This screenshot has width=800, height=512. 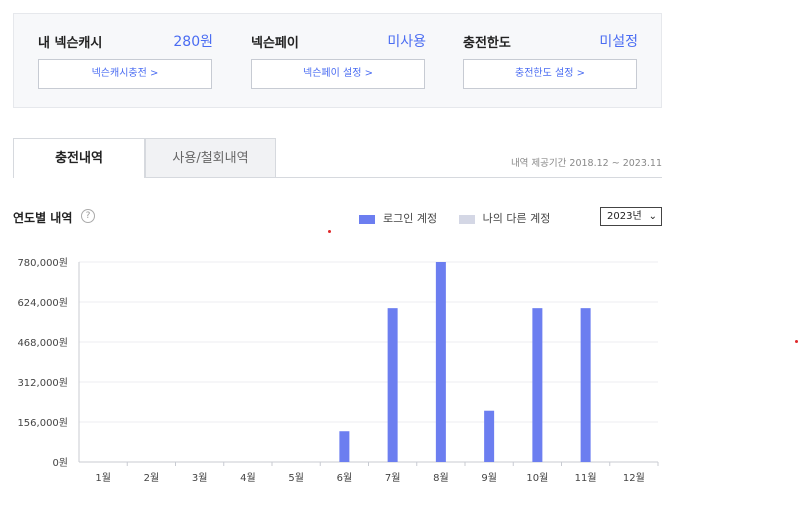 I want to click on y-tick-label: 312,000원, so click(x=42, y=383).